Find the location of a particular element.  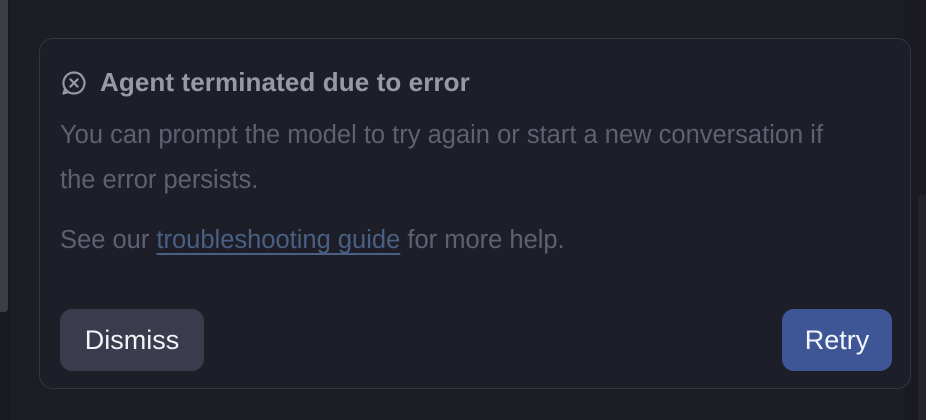

left-scrollbar is located at coordinates (5, 210).